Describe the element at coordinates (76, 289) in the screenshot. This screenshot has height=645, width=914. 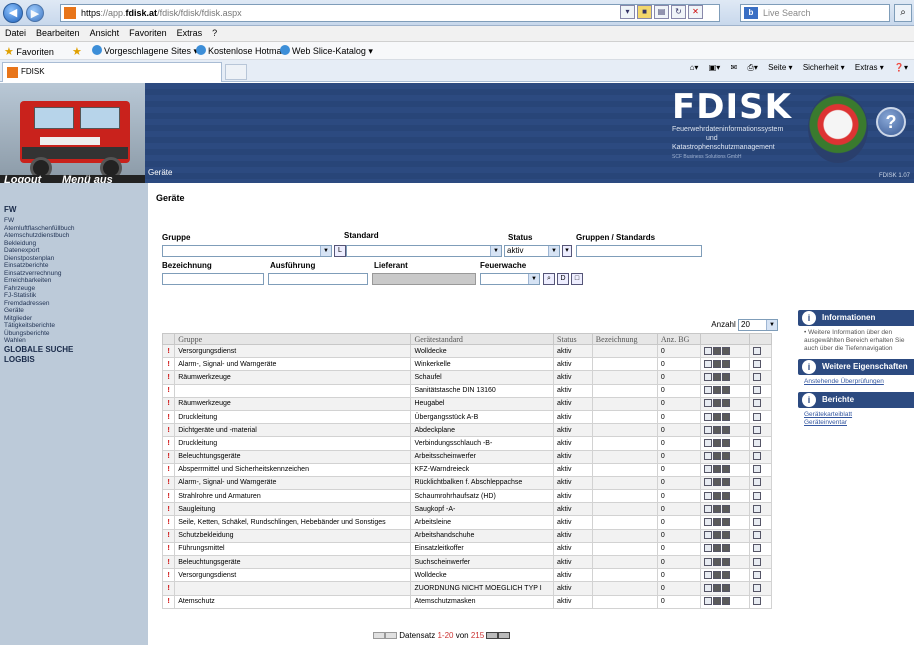
I see `nav-item-fahrzeuge: Fahrzeuge` at that location.